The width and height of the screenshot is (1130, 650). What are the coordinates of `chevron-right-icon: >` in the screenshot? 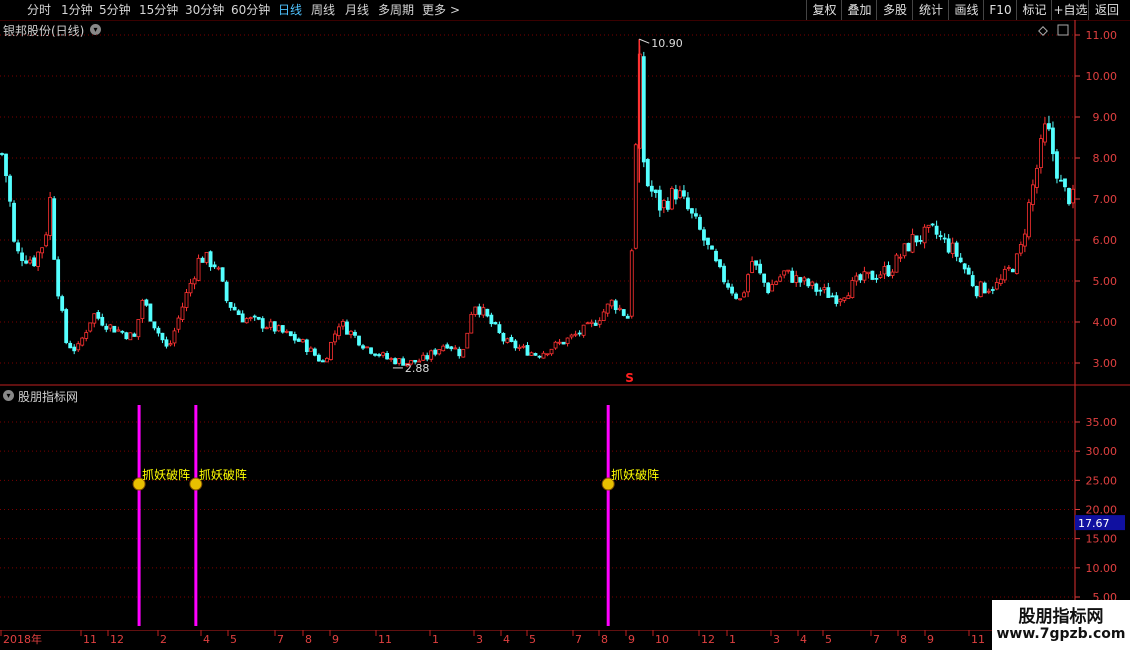 It's located at (455, 10).